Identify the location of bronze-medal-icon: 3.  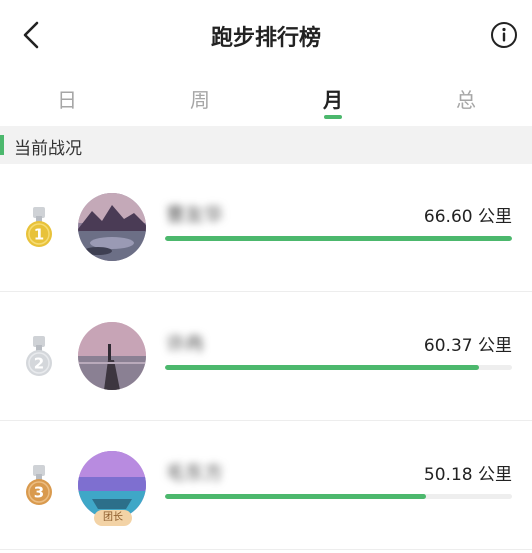
(39, 485).